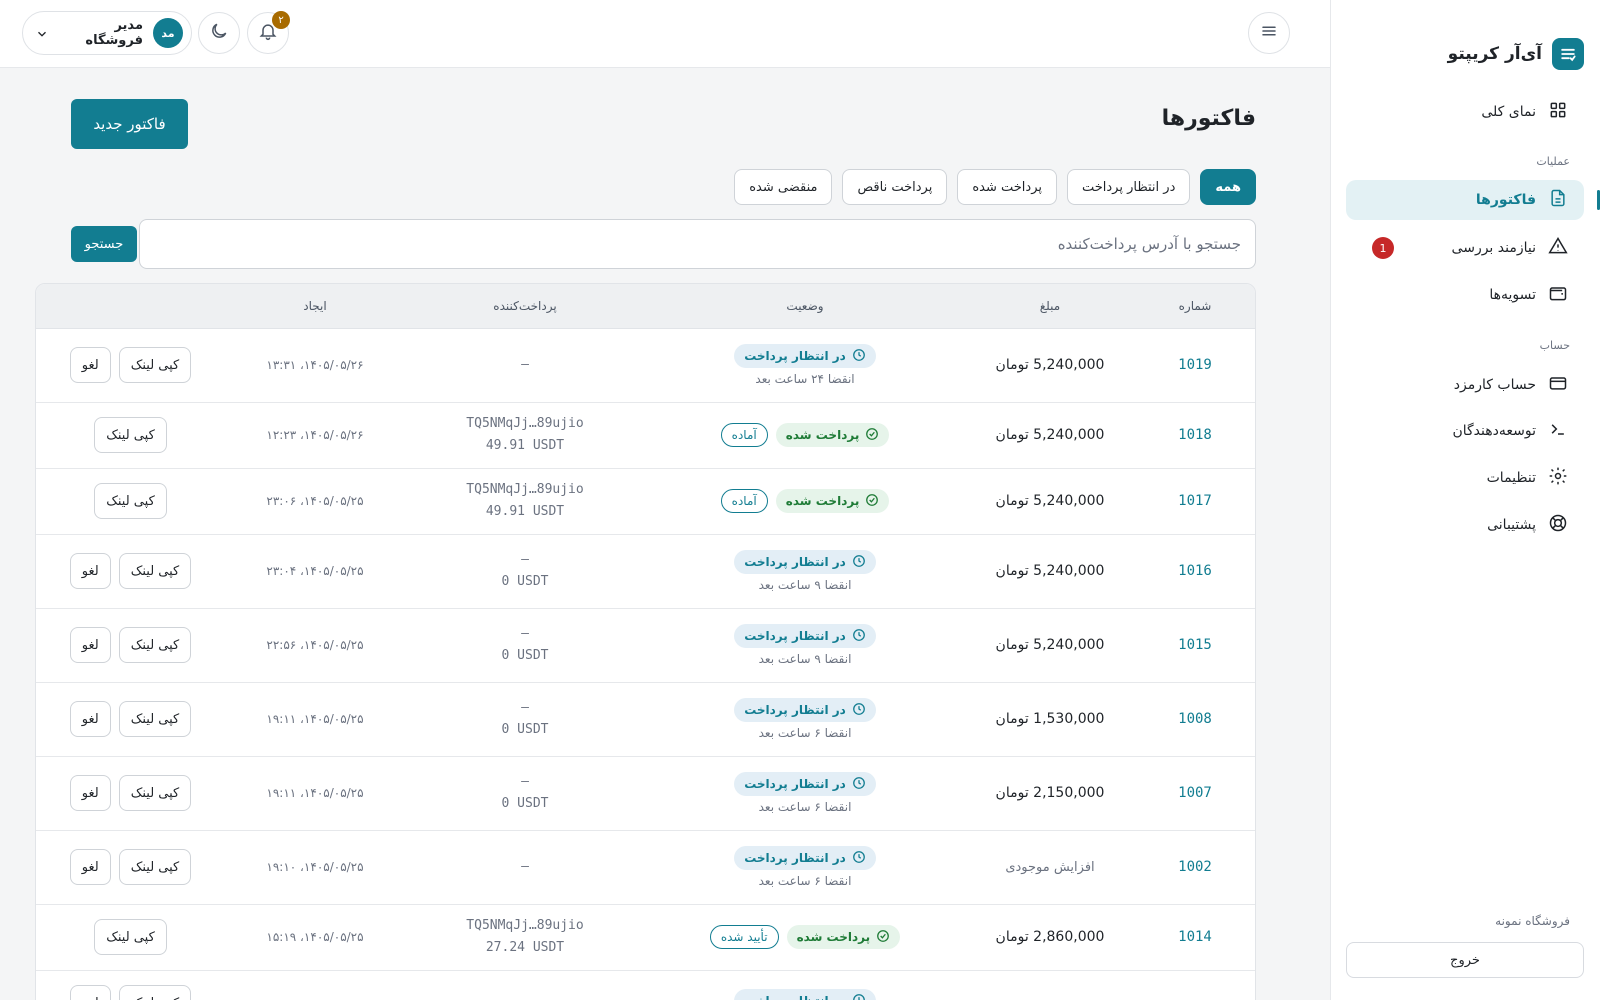  What do you see at coordinates (1050, 937) in the screenshot?
I see `amount: 2,860,000 تومان` at bounding box center [1050, 937].